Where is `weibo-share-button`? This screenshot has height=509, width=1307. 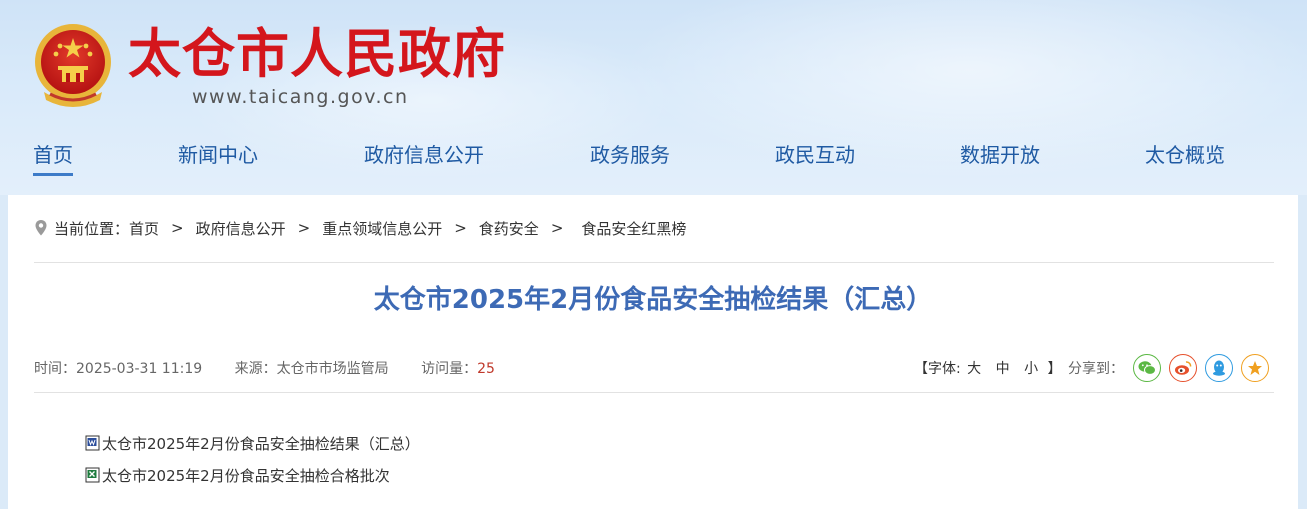
weibo-share-button is located at coordinates (1183, 368).